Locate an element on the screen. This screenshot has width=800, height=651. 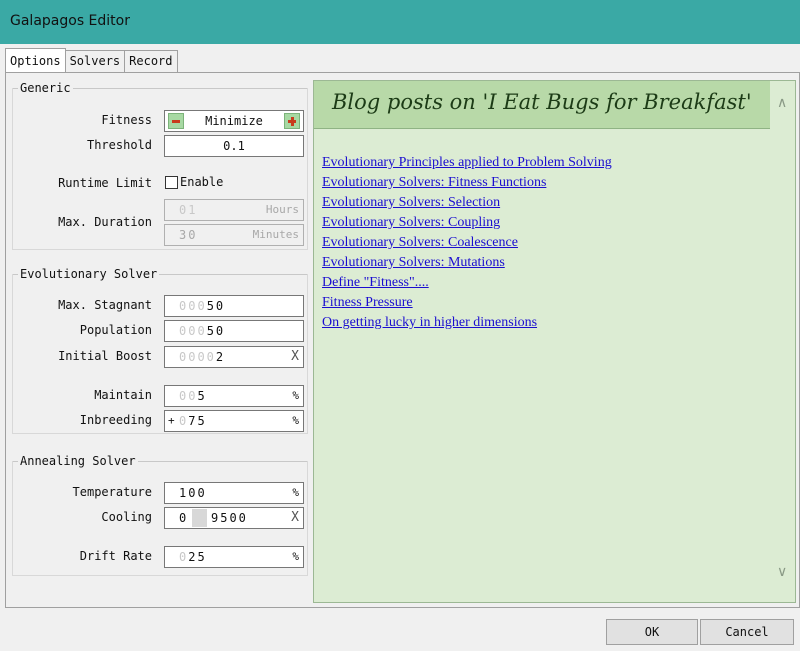
maximize-icon is located at coordinates (292, 121).